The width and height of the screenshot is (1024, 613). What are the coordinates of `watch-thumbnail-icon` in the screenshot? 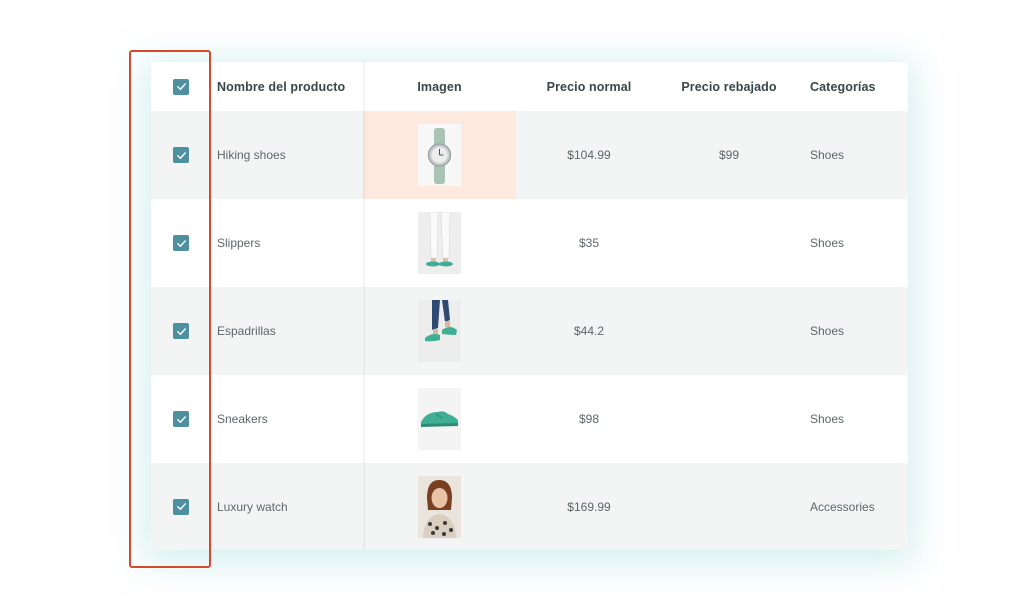 It's located at (439, 155).